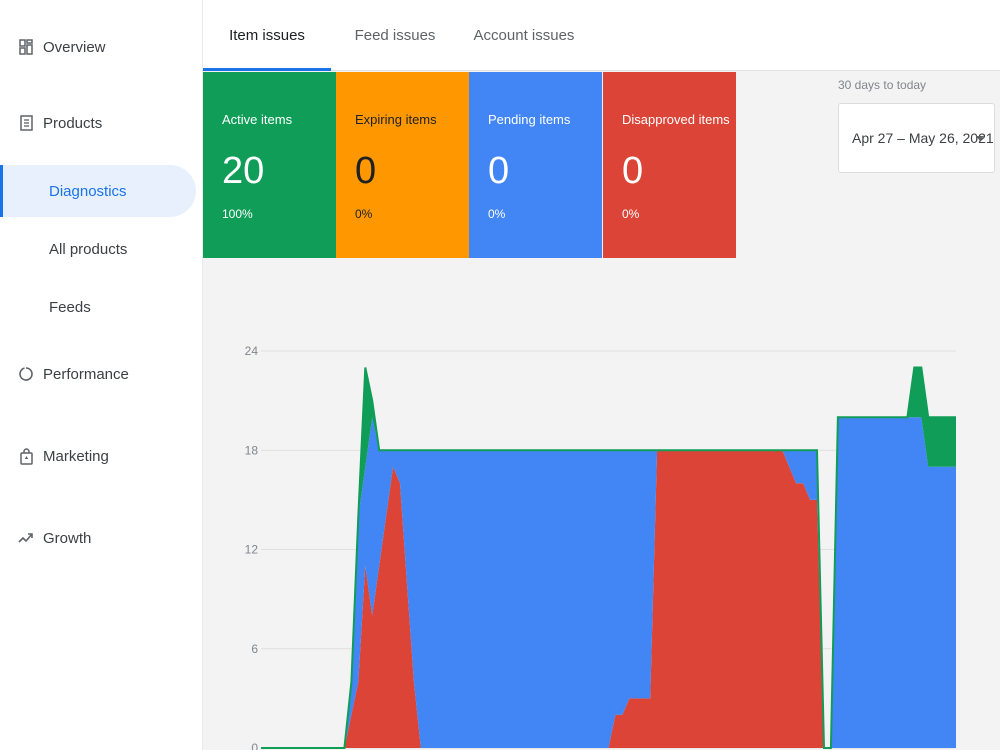 The height and width of the screenshot is (750, 1000). I want to click on tab-item-issues: Item issues, so click(267, 35).